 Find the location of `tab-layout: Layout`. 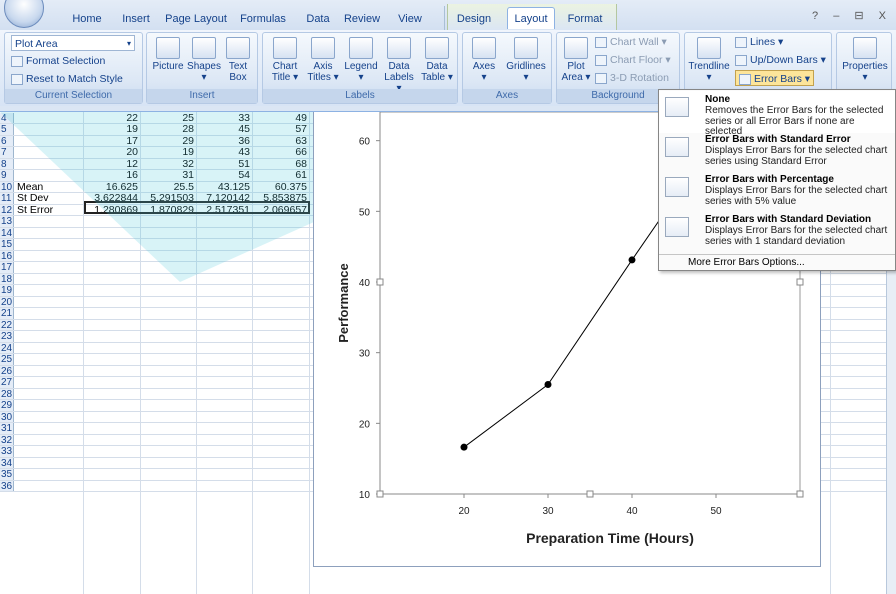

tab-layout: Layout is located at coordinates (531, 18).